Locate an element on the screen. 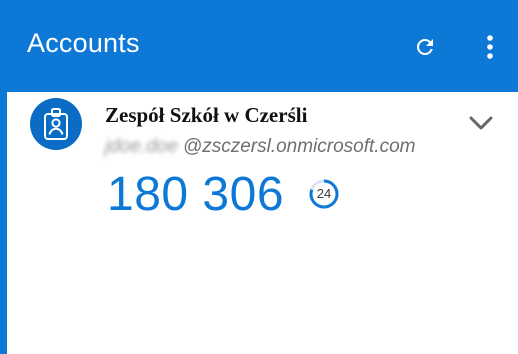 The height and width of the screenshot is (354, 518). more-options-button is located at coordinates (490, 47).